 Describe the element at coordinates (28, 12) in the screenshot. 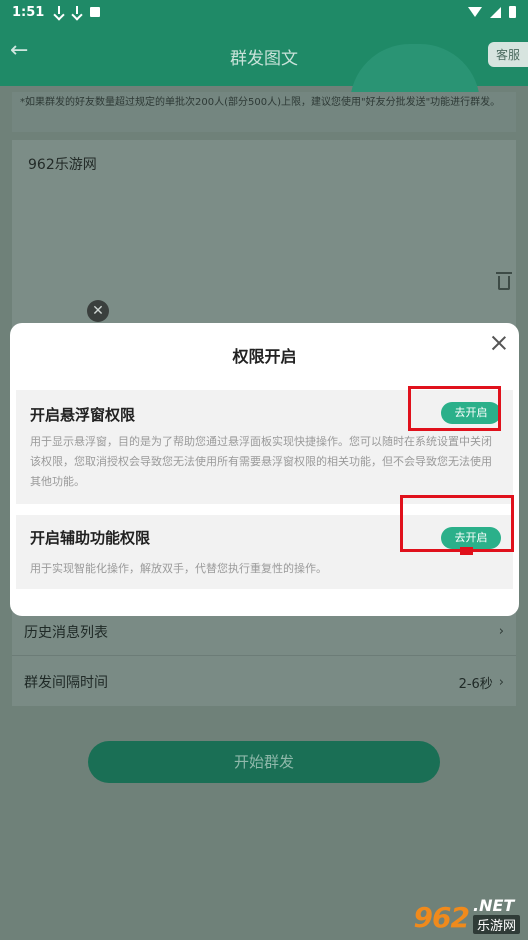

I see `status-time: 1:51` at that location.